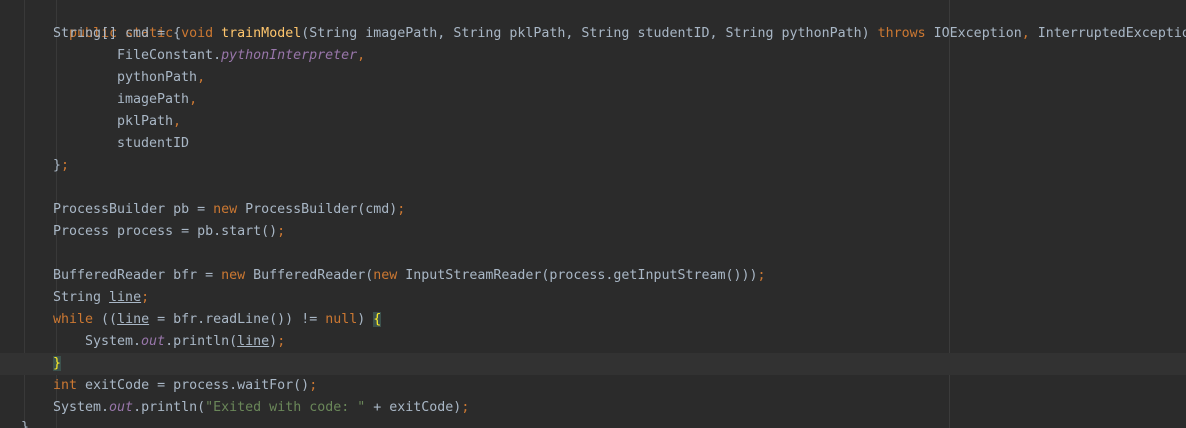 The image size is (1186, 428). What do you see at coordinates (157, 77) in the screenshot?
I see `code-text: pythonPath` at bounding box center [157, 77].